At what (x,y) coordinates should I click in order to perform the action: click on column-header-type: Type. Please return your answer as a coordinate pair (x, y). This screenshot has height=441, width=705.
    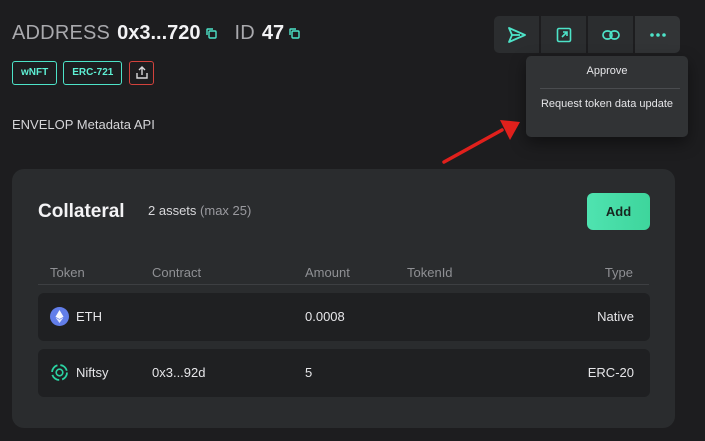
    Looking at the image, I should click on (618, 272).